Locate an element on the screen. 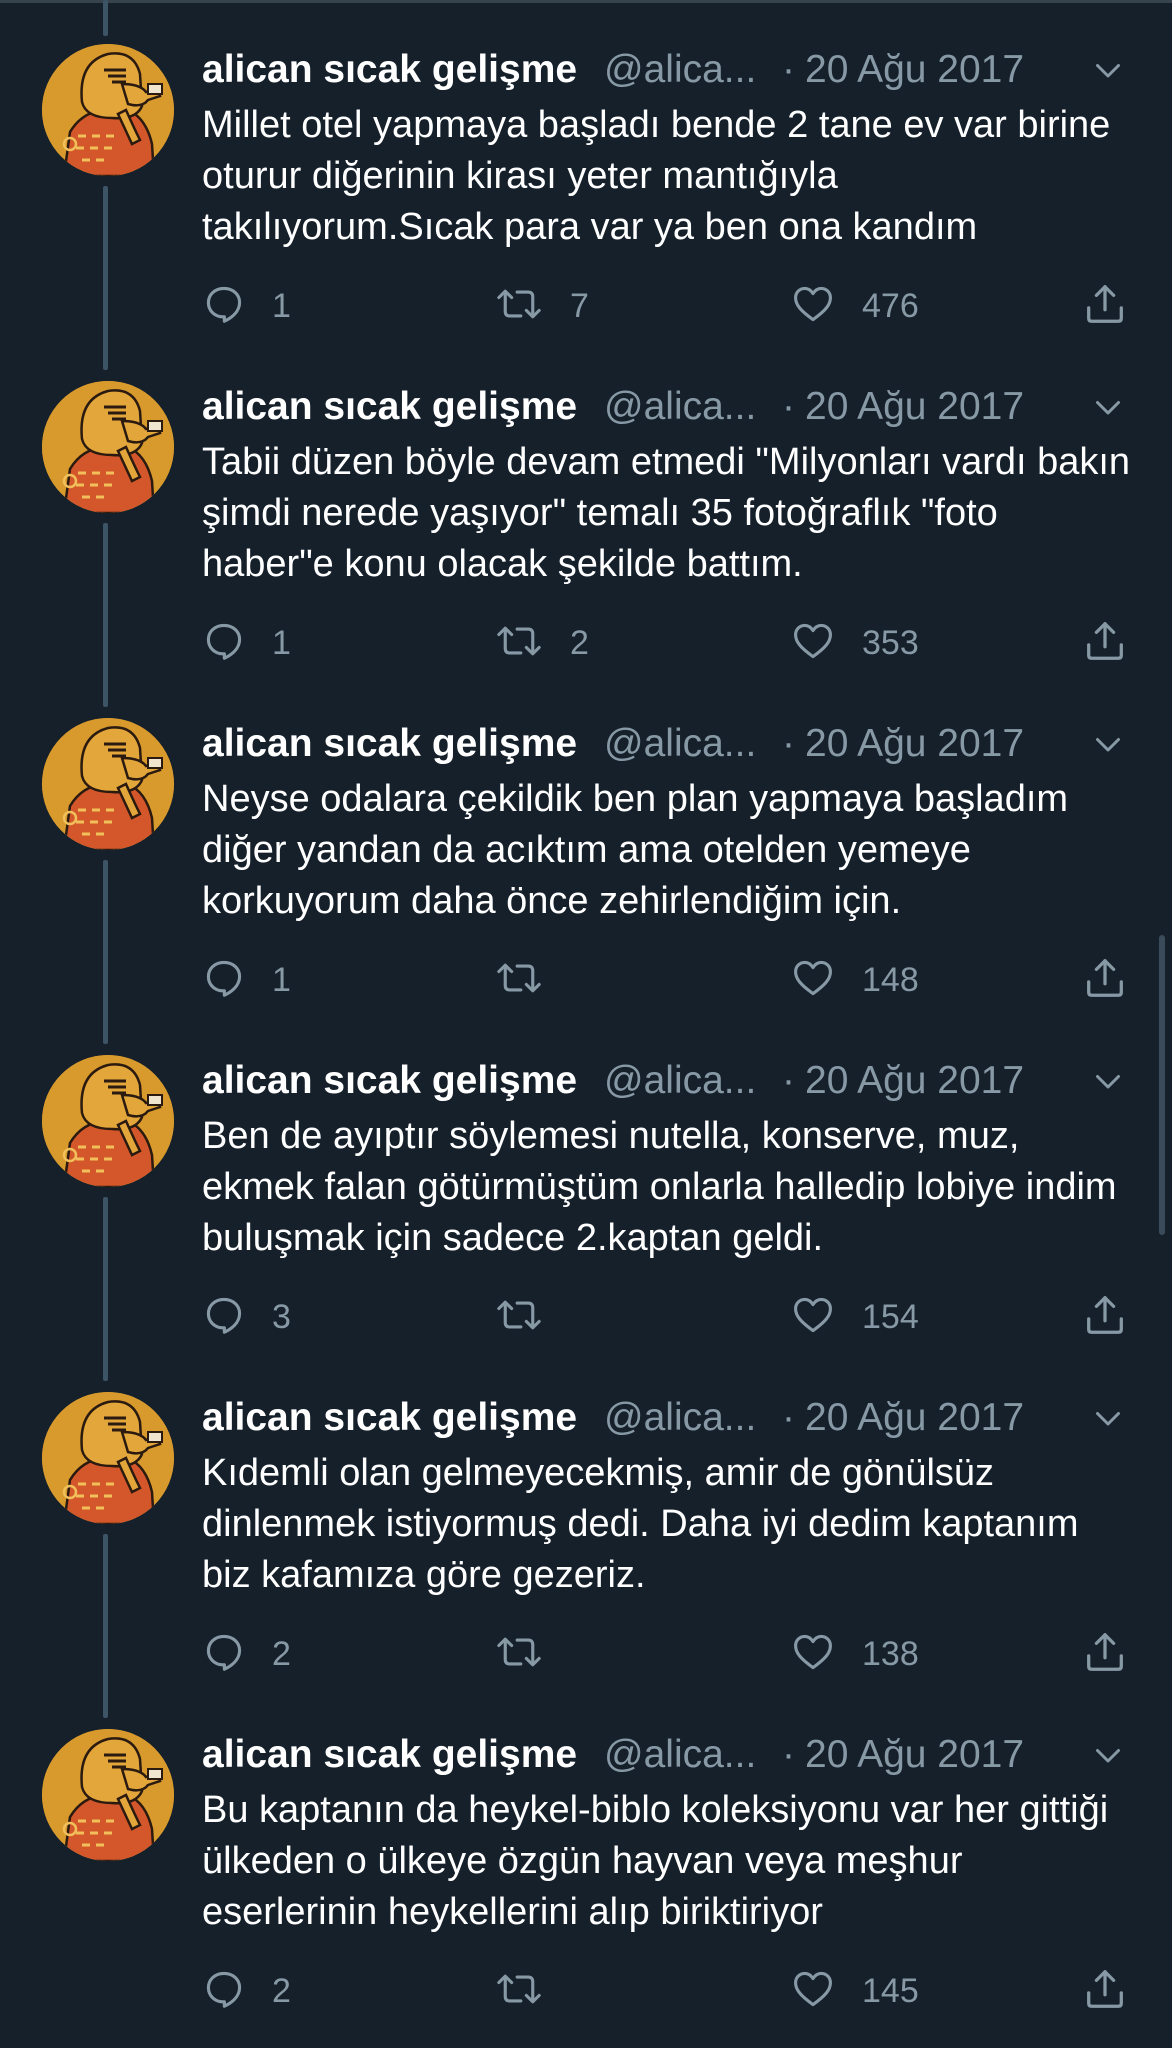 This screenshot has width=1172, height=2048. like-count: 154 is located at coordinates (890, 1316).